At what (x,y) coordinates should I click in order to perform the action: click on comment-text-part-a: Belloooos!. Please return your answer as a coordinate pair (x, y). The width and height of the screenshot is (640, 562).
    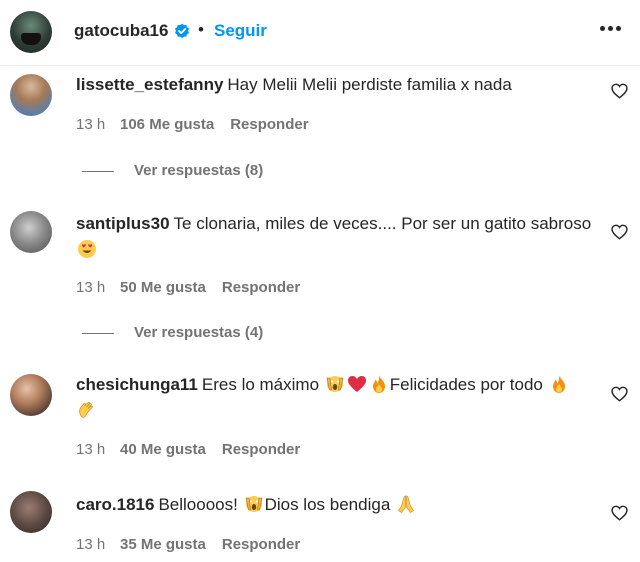
    Looking at the image, I should click on (198, 504).